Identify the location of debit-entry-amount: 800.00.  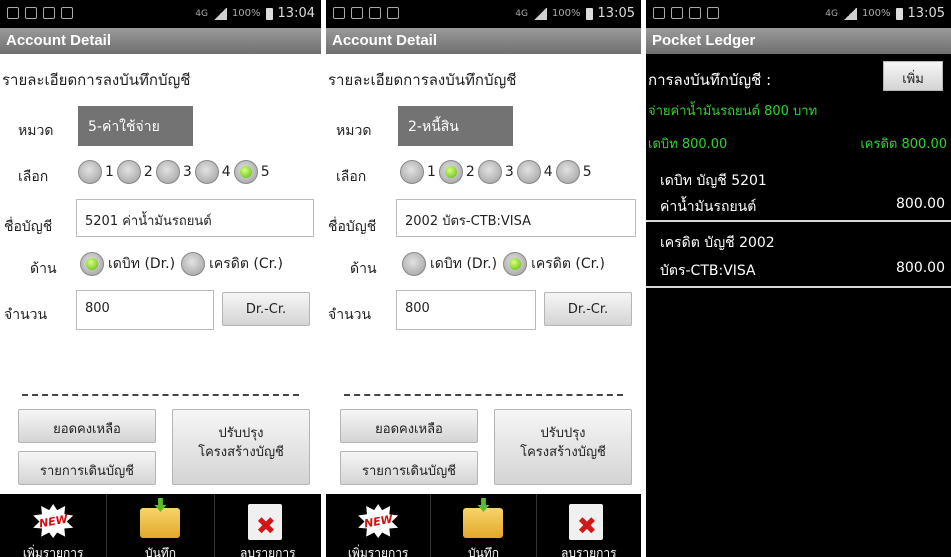
(920, 204).